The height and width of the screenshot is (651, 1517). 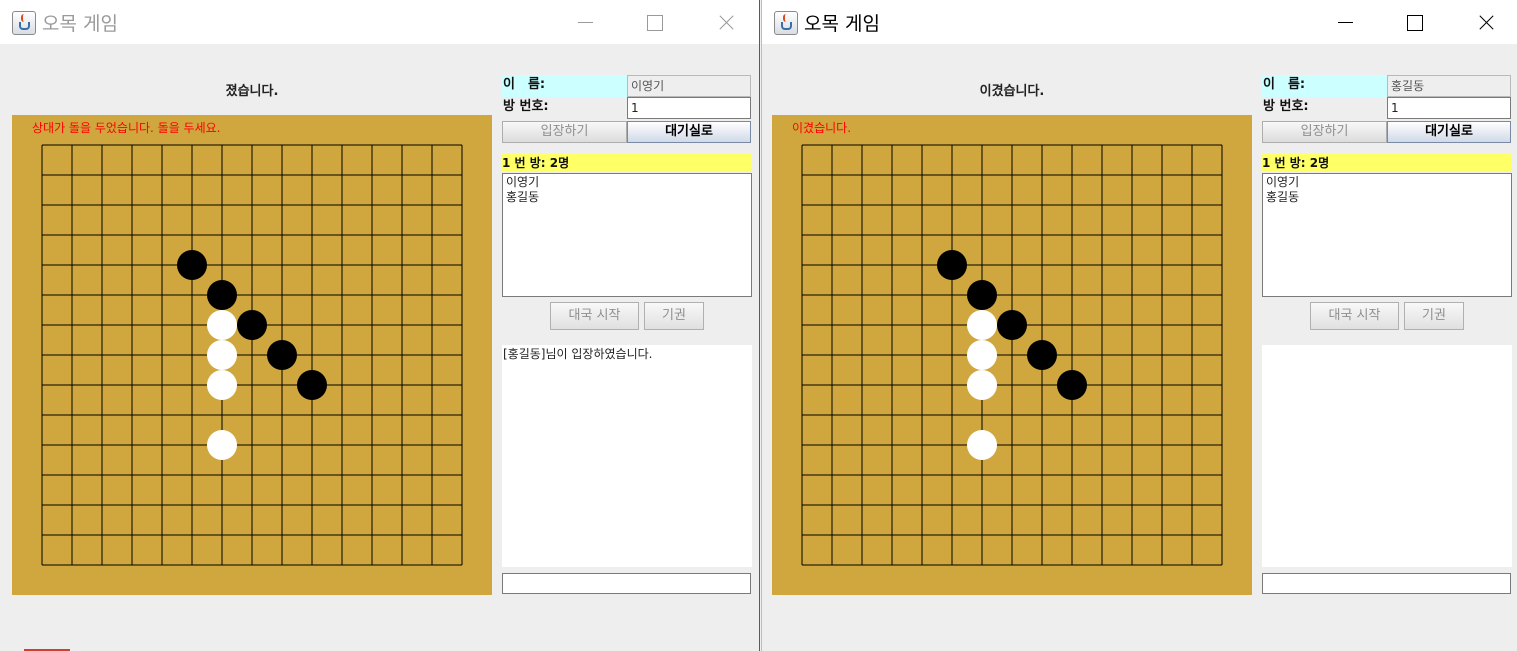 I want to click on chat-log: [홍길동]님이 입장하였습니다., so click(x=627, y=456).